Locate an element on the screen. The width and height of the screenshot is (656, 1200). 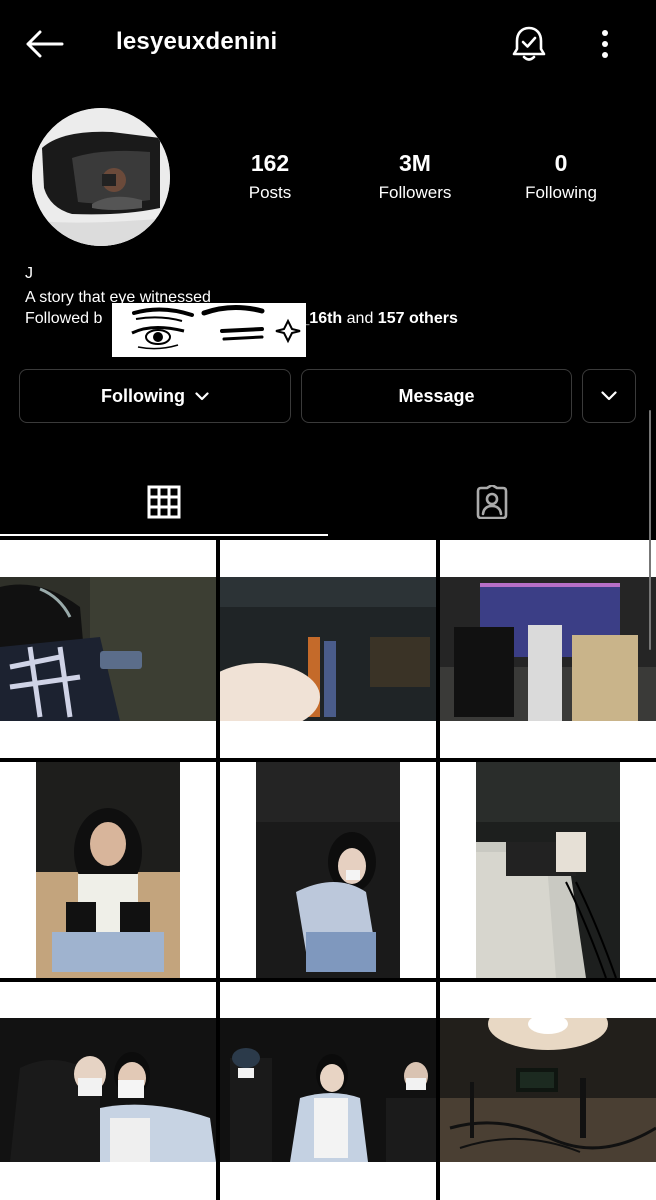
grid-icon is located at coordinates (164, 502).